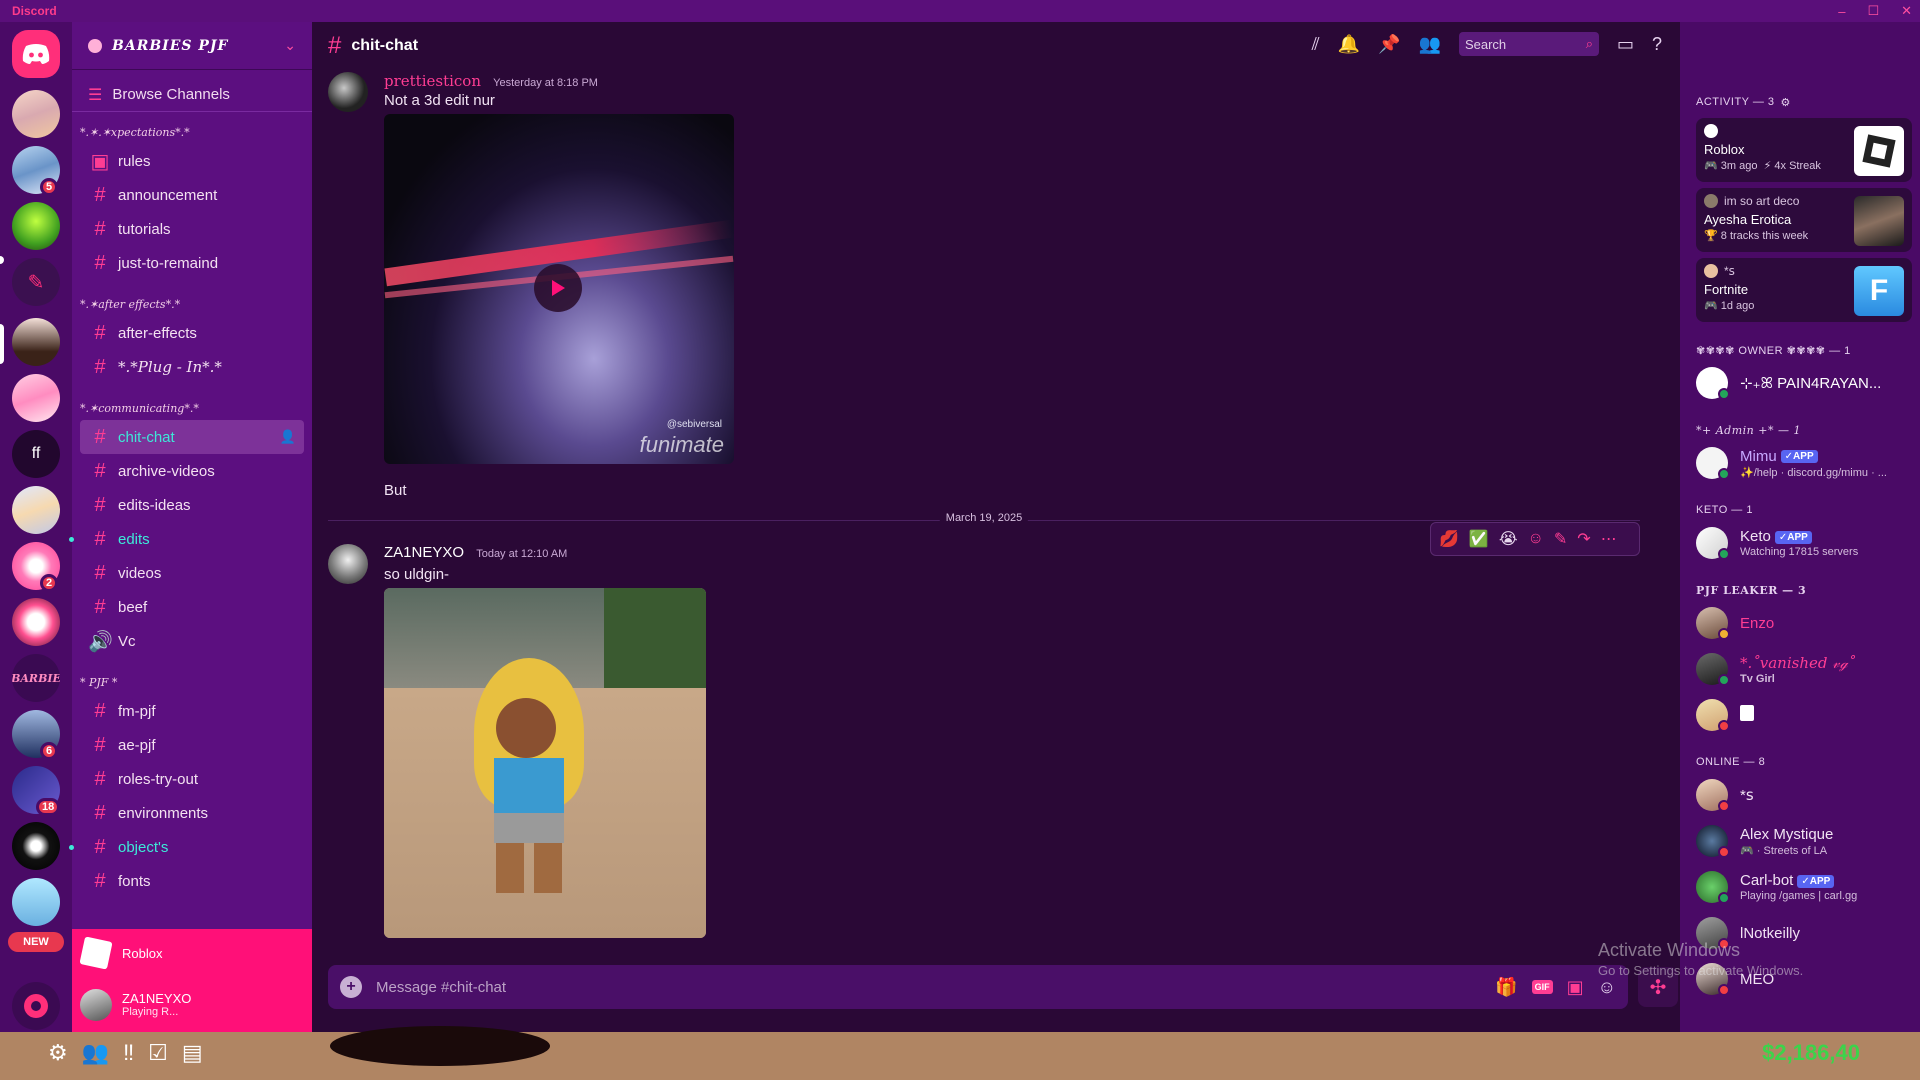 The image size is (1920, 1080). What do you see at coordinates (1479, 539) in the screenshot?
I see `check-emoji-icon: ✅` at bounding box center [1479, 539].